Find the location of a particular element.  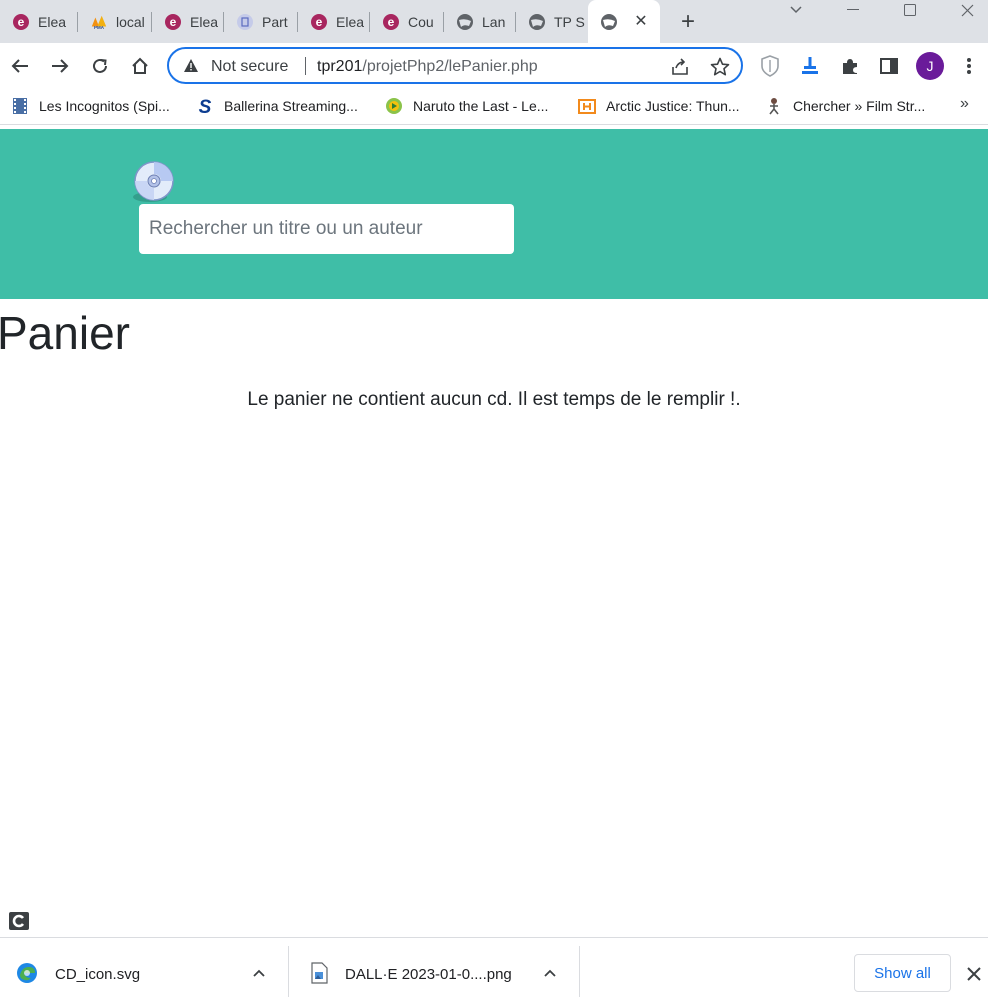

tab-title: Lan is located at coordinates (494, 21).